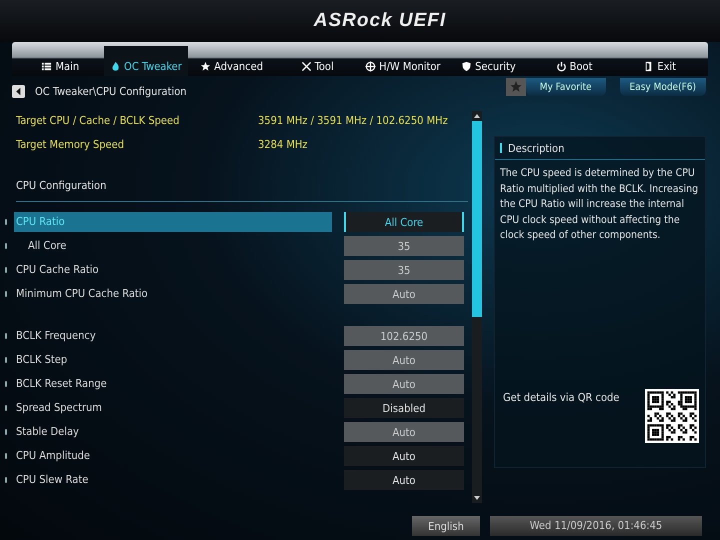 The height and width of the screenshot is (540, 720). Describe the element at coordinates (283, 144) in the screenshot. I see `info-value: 3284 MHz` at that location.